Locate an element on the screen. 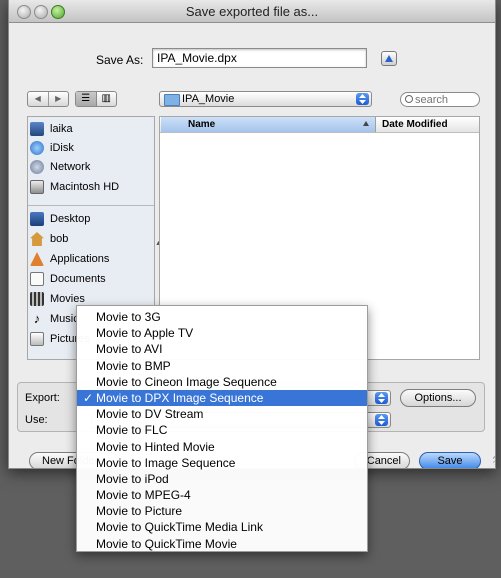 The width and height of the screenshot is (501, 578). forward-icon: ▶ is located at coordinates (59, 99).